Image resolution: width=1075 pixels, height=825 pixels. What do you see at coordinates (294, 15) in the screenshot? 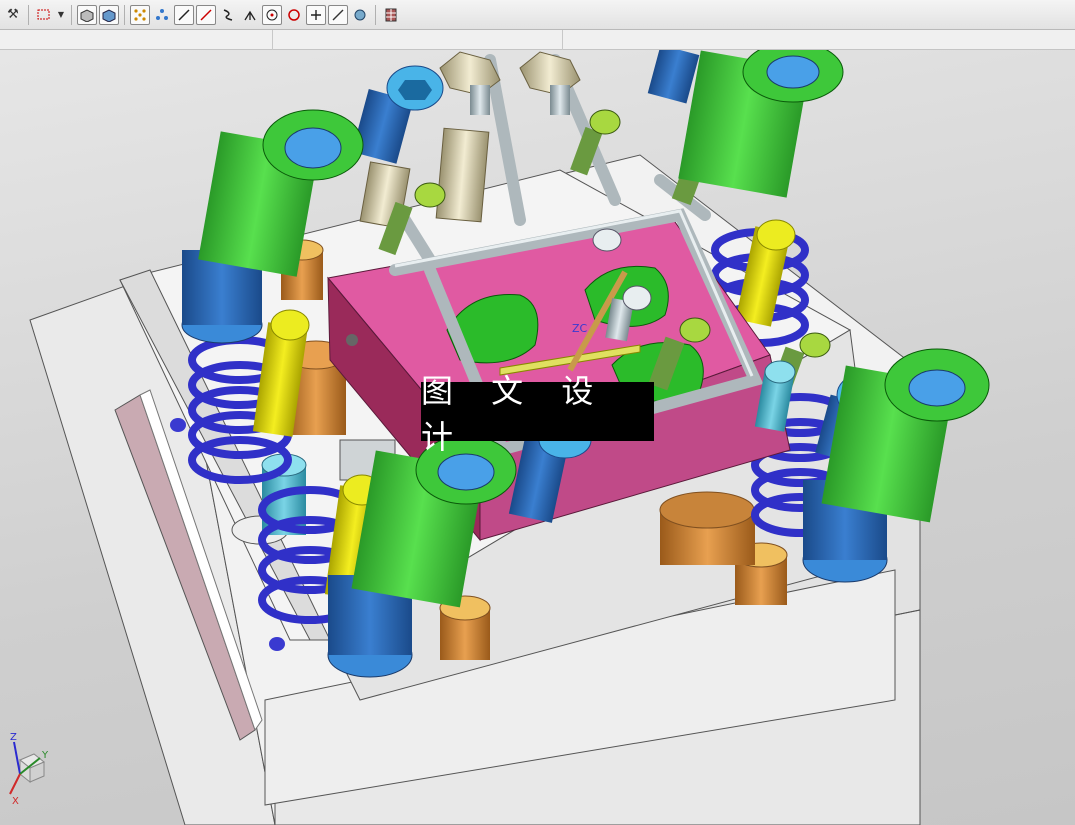
I see `circle-quadrant-icon` at bounding box center [294, 15].